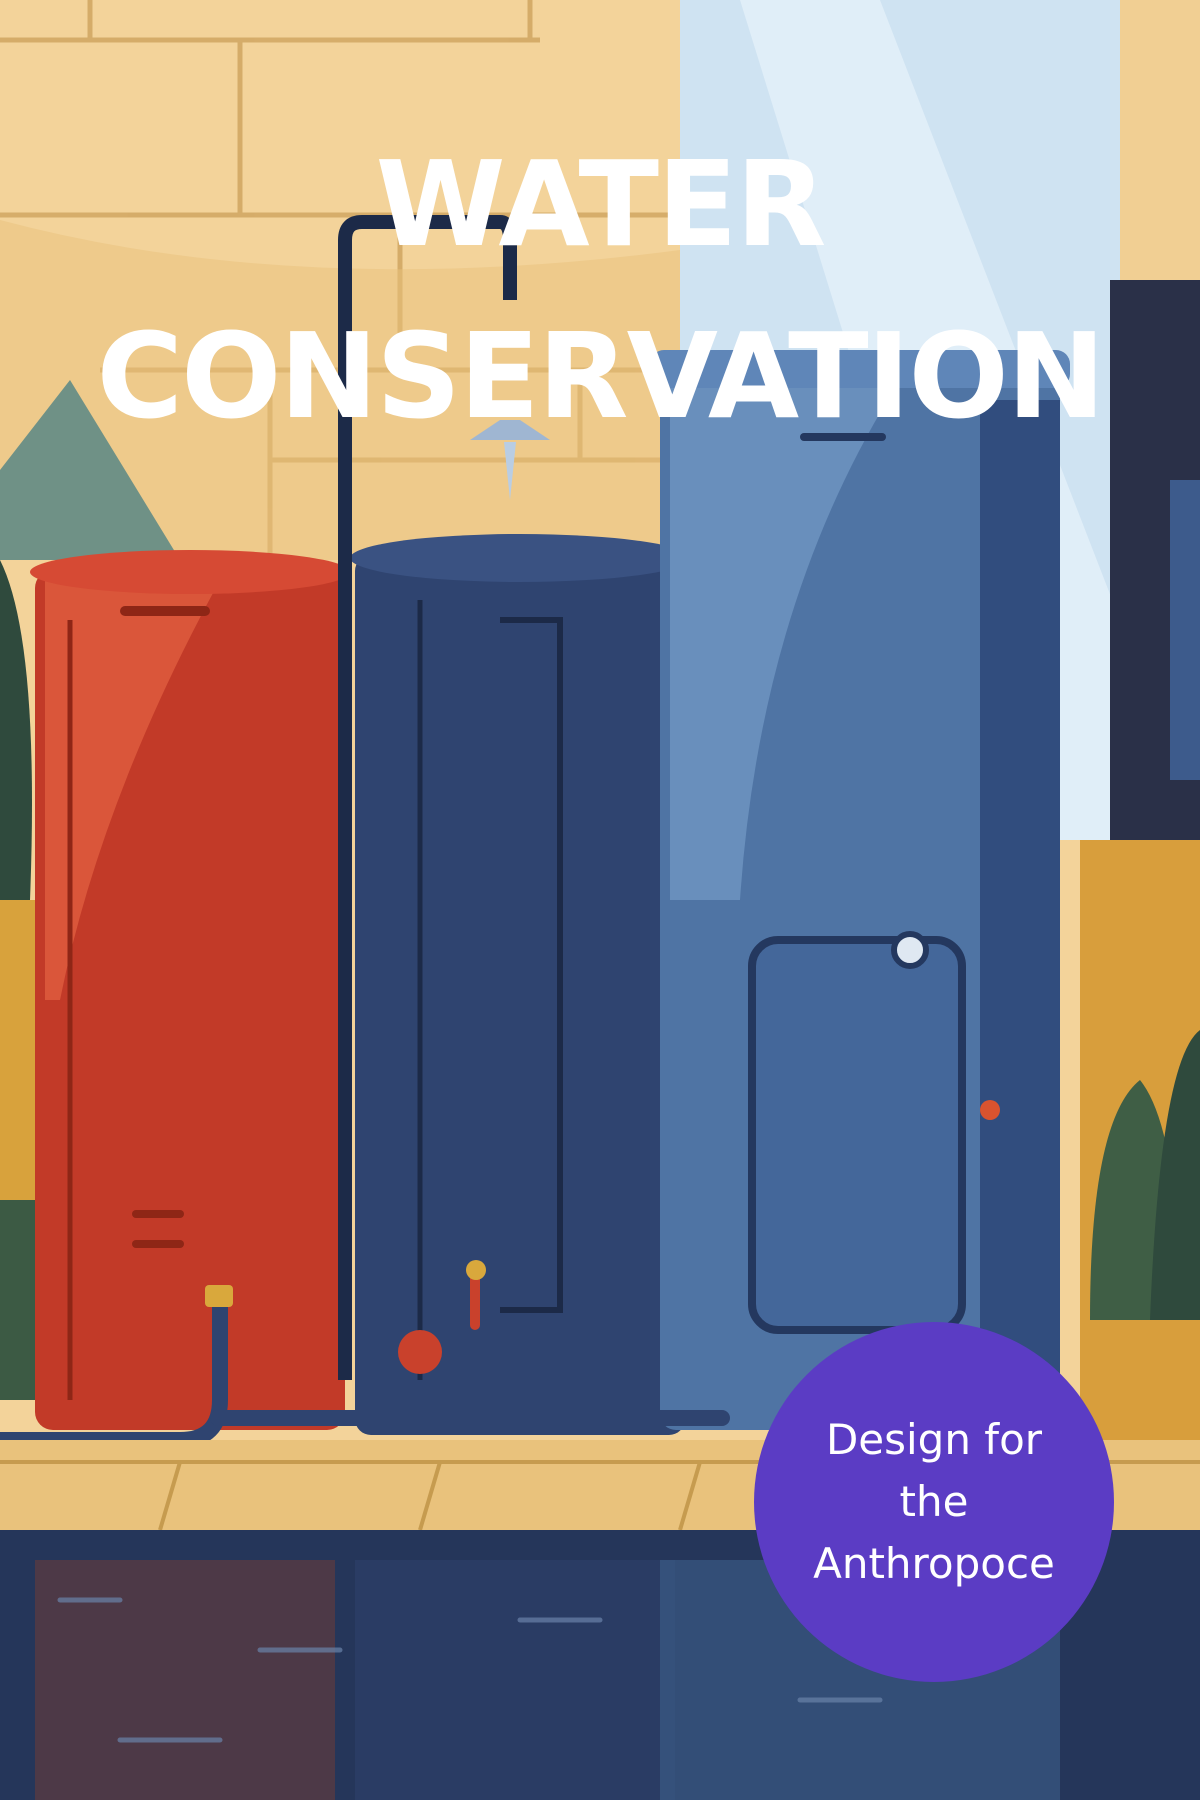  Describe the element at coordinates (219, 1296) in the screenshot. I see `pipe-valve-cap` at that location.